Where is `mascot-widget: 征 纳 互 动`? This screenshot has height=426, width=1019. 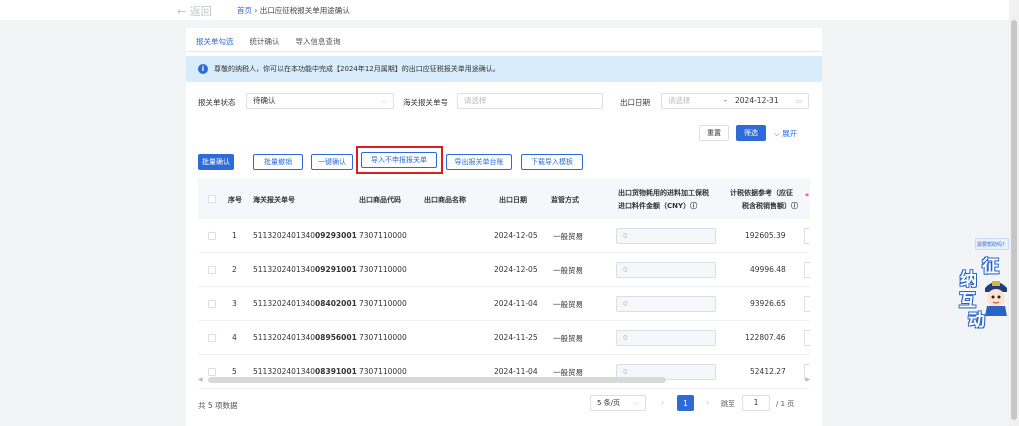 mascot-widget: 征 纳 互 动 is located at coordinates (982, 293).